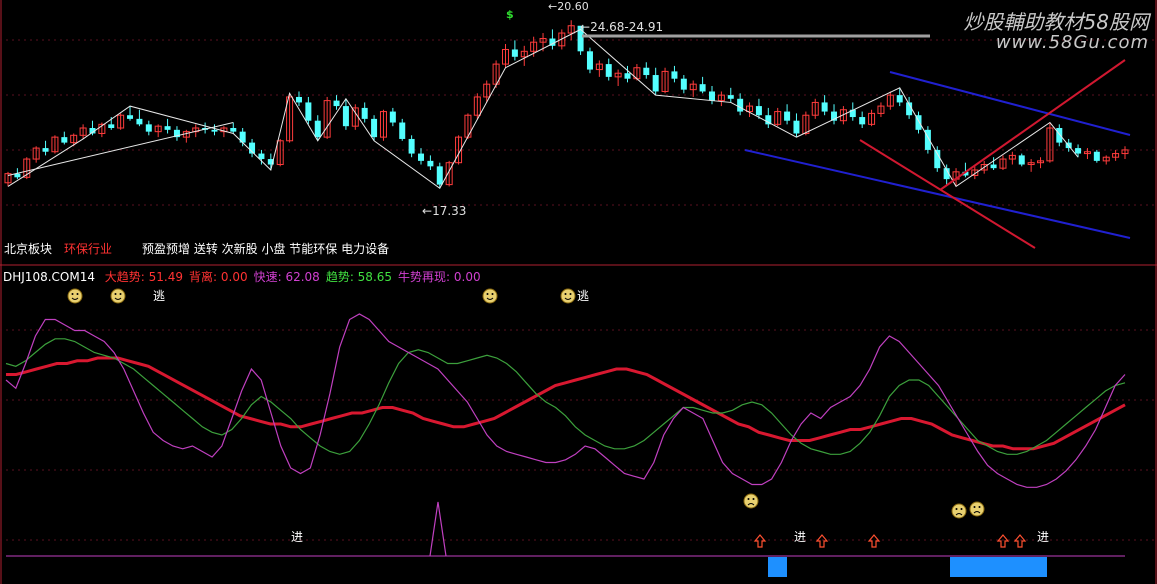 The height and width of the screenshot is (584, 1157). What do you see at coordinates (947, 194) in the screenshot?
I see `red-trend-down` at bounding box center [947, 194].